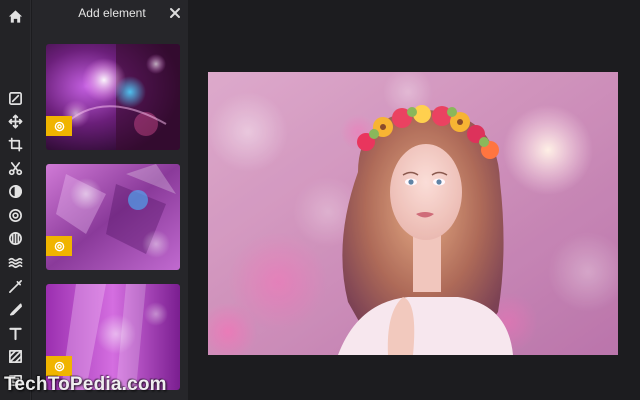 This screenshot has width=640, height=400. What do you see at coordinates (15, 262) in the screenshot?
I see `wave-icon` at bounding box center [15, 262].